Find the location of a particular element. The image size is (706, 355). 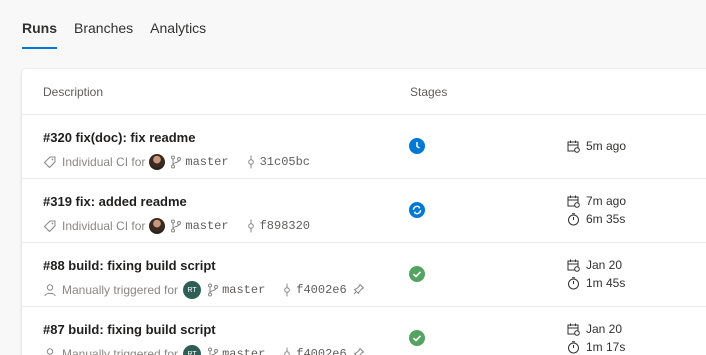

tab-analytics: Analytics is located at coordinates (178, 34).